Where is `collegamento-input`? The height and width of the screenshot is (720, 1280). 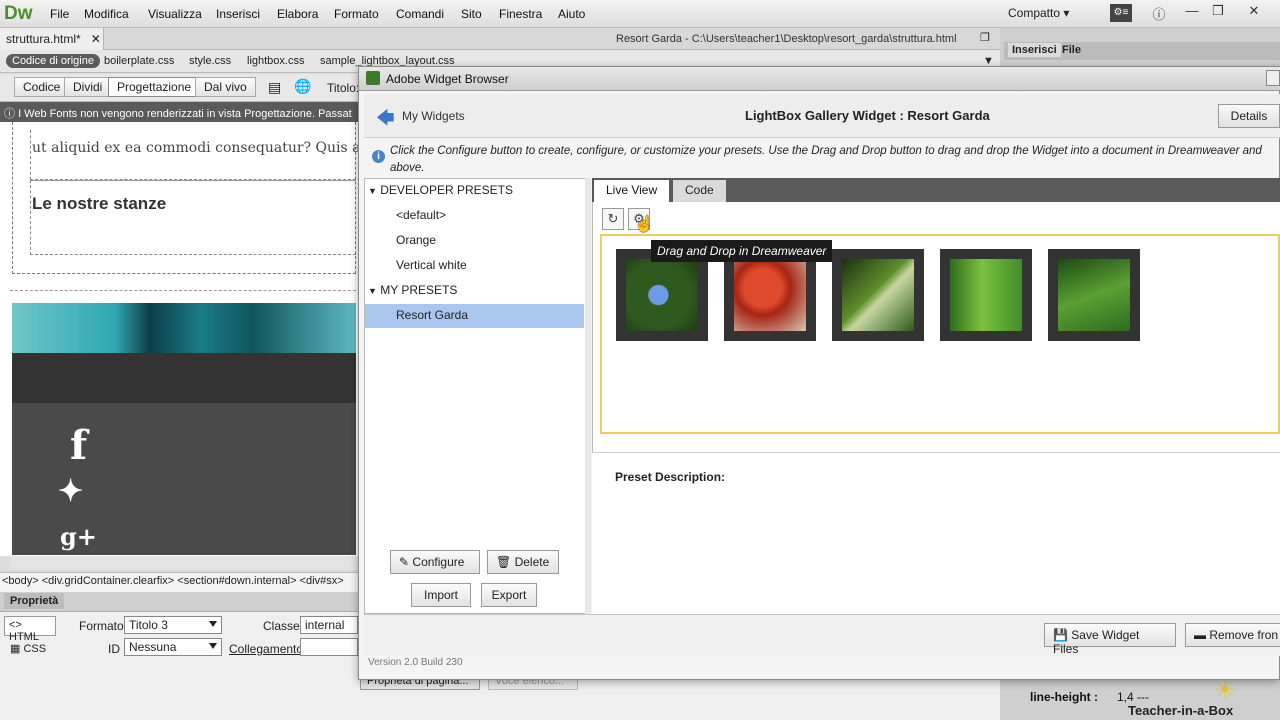 collegamento-input is located at coordinates (329, 647).